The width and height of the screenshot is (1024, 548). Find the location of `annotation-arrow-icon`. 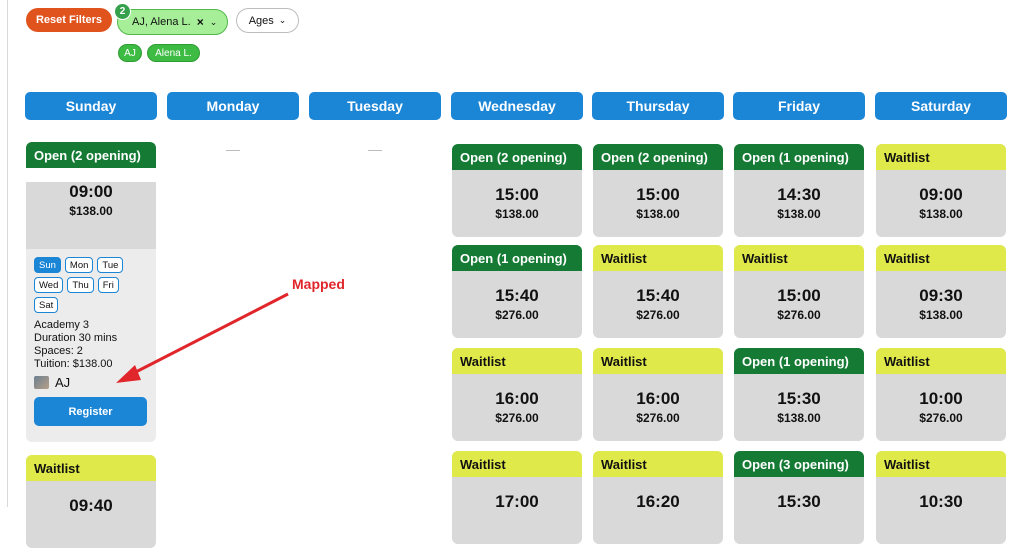

annotation-arrow-icon is located at coordinates (202, 337).